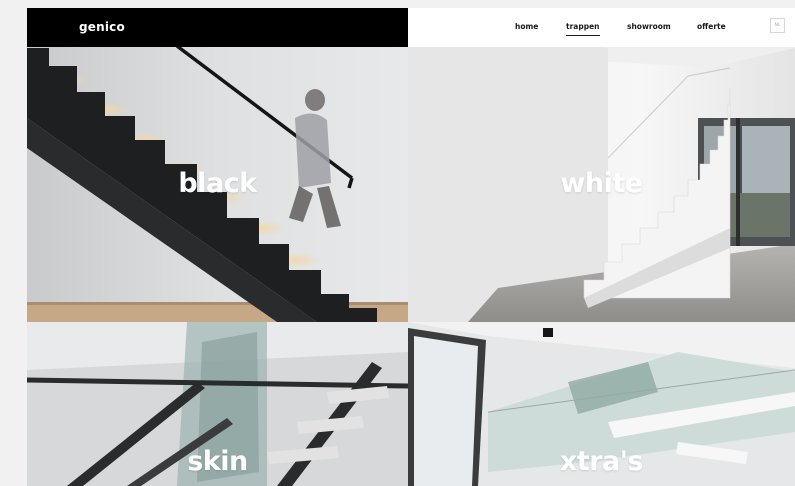 This screenshot has width=795, height=486. What do you see at coordinates (777, 25) in the screenshot?
I see `language-switch: NL` at bounding box center [777, 25].